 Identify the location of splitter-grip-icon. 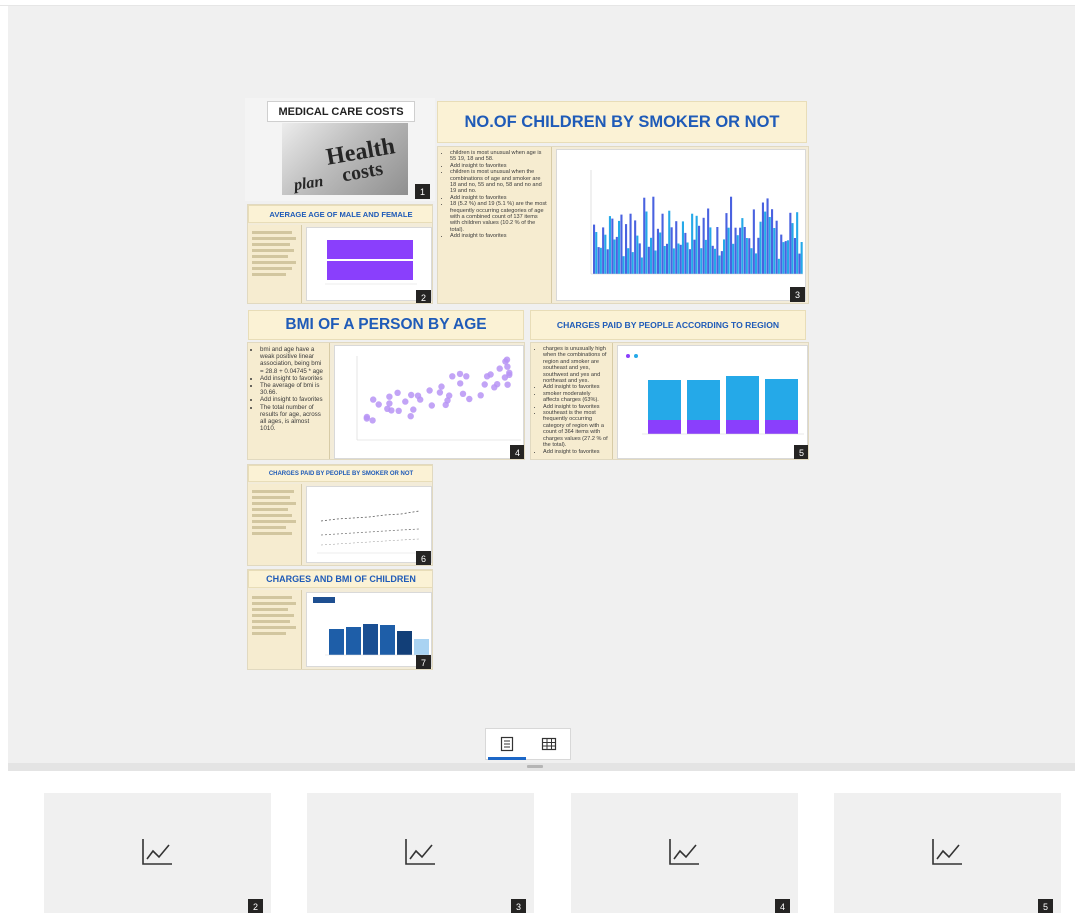
(535, 766).